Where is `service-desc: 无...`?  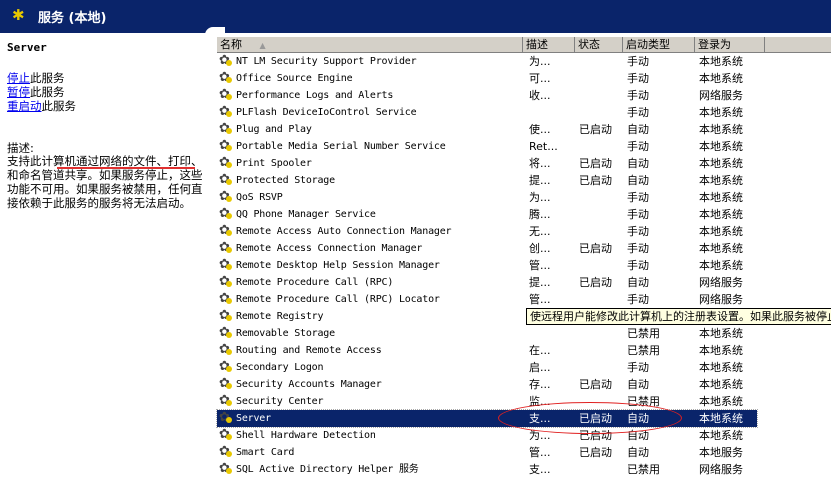 service-desc: 无... is located at coordinates (540, 231).